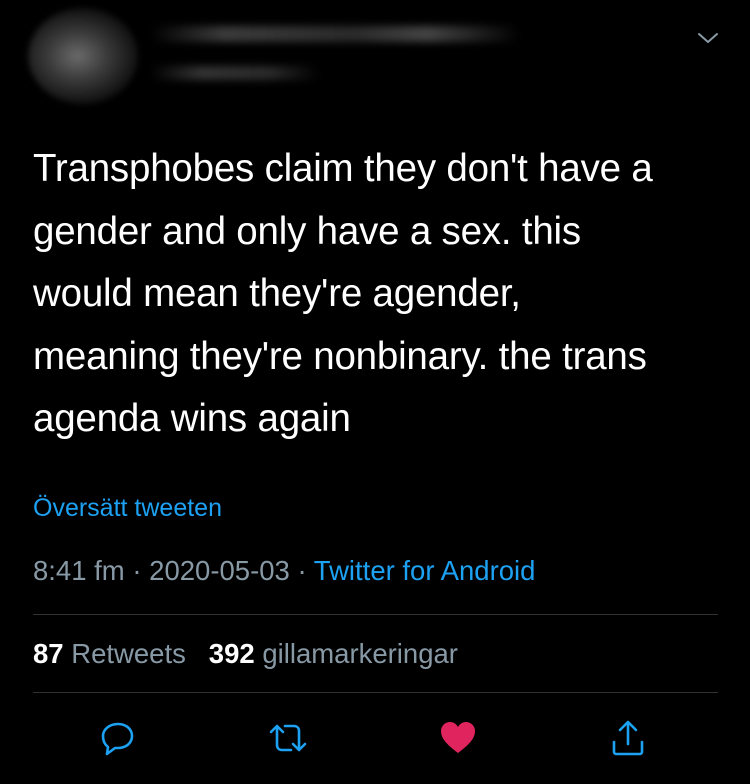  What do you see at coordinates (235, 73) in the screenshot?
I see `redacted-handle` at bounding box center [235, 73].